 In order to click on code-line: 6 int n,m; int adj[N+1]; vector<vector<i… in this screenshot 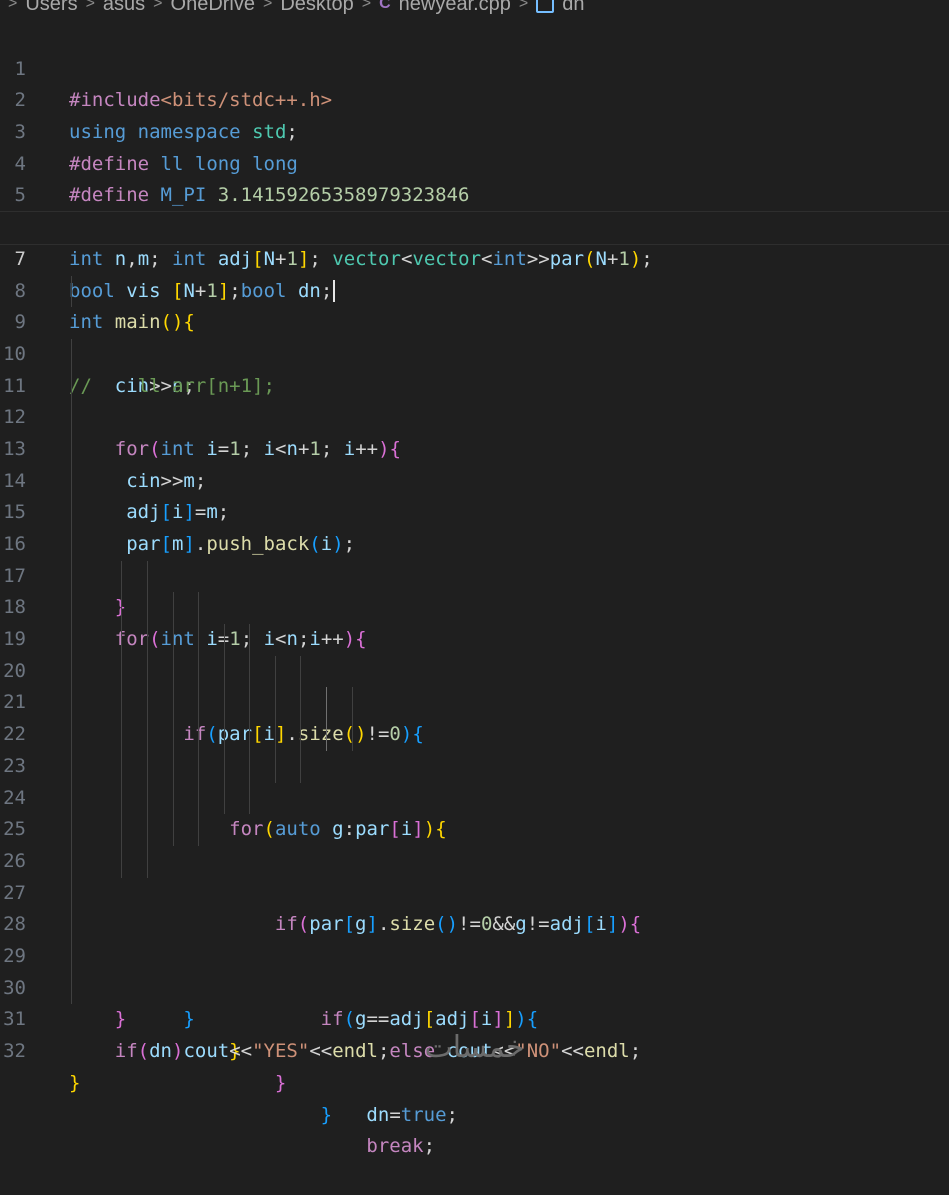, I will do `click(474, 225)`.